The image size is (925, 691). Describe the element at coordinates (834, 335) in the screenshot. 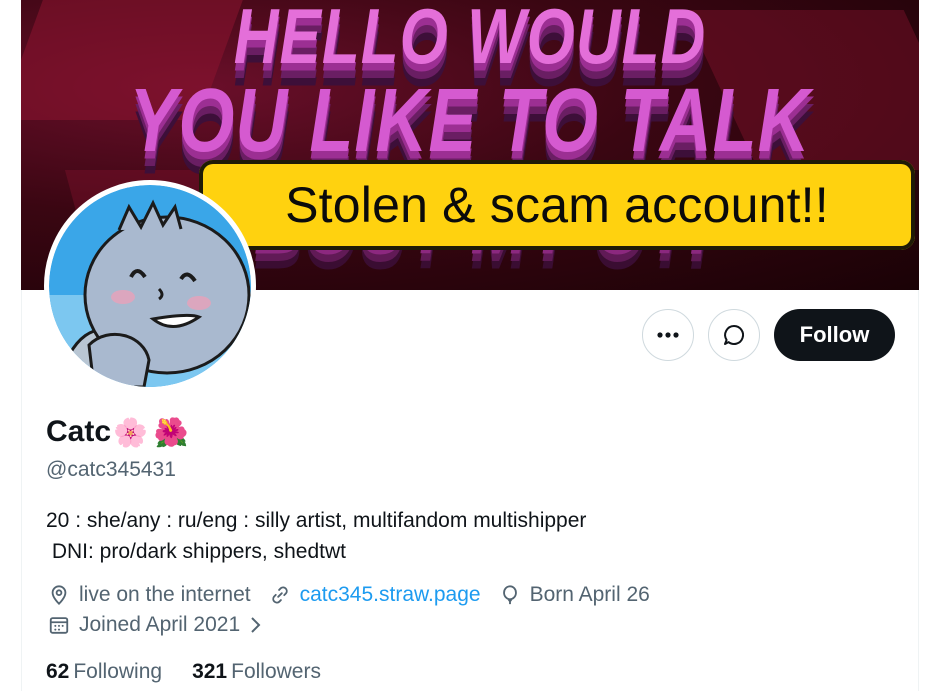

I see `follow-button: Follow` at that location.